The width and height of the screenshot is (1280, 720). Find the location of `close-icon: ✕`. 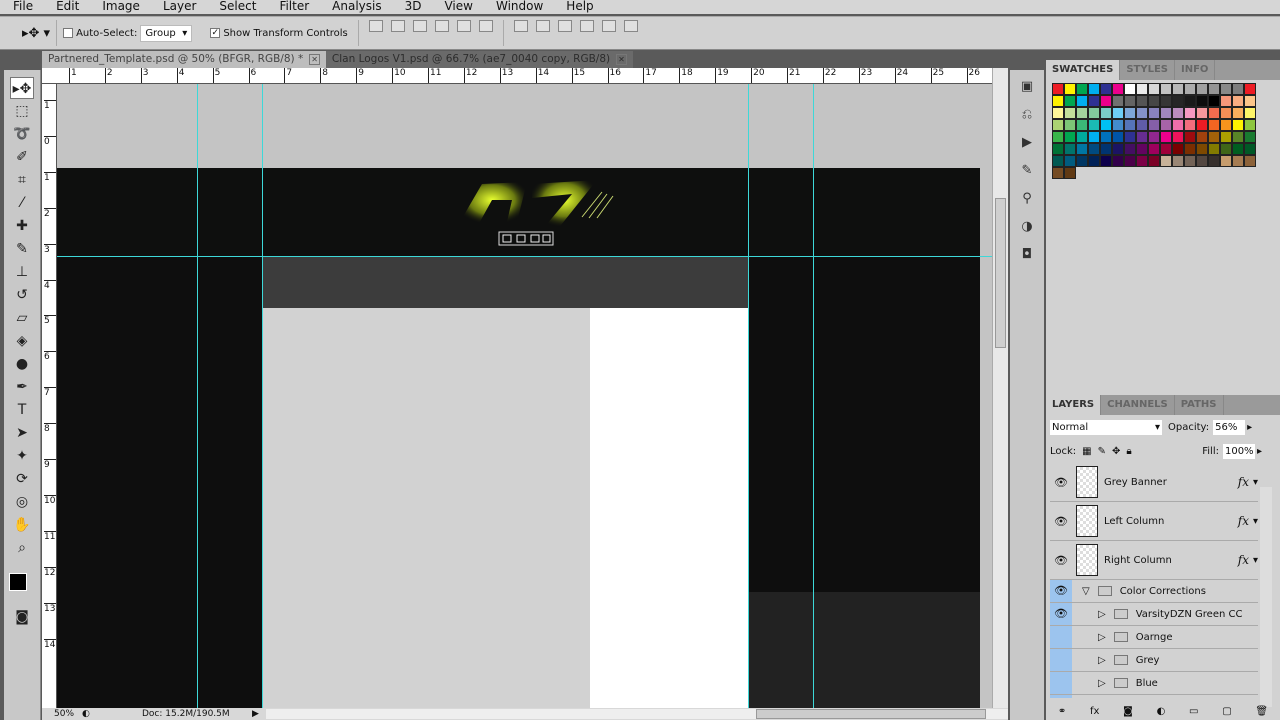

close-icon: ✕ is located at coordinates (314, 59).